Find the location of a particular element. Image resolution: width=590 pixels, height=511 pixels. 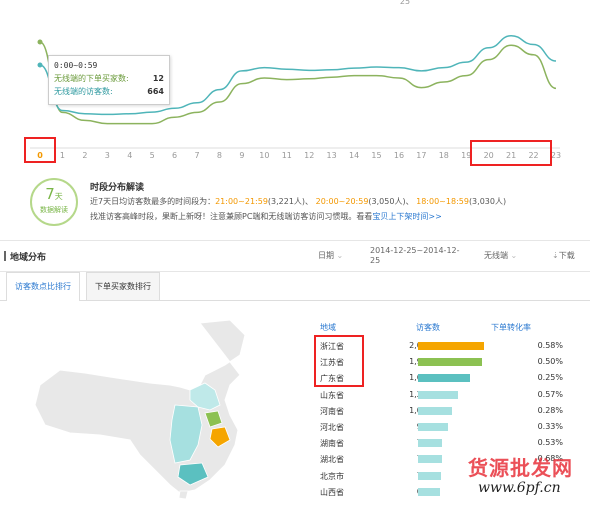

x-tick-label: 17 is located at coordinates (421, 155).